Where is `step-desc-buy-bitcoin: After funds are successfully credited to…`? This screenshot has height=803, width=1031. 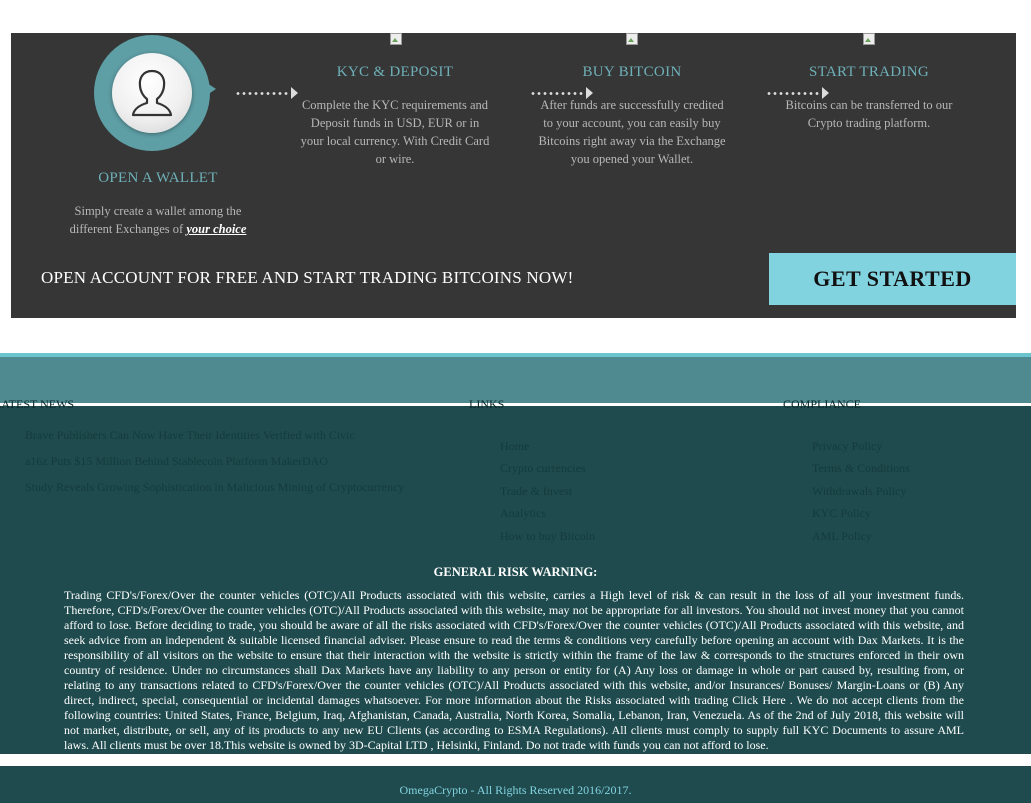
step-desc-buy-bitcoin: After funds are successfully credited to… is located at coordinates (632, 132).